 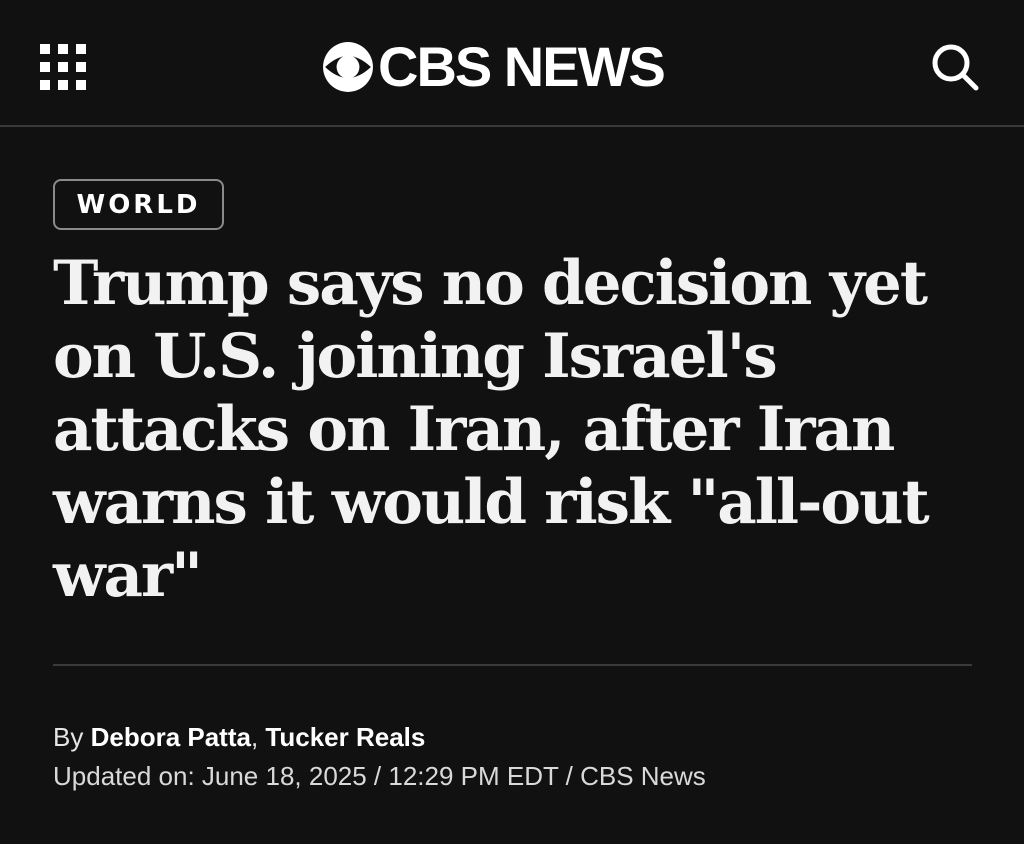 I want to click on grid-menu-icon, so click(x=63, y=67).